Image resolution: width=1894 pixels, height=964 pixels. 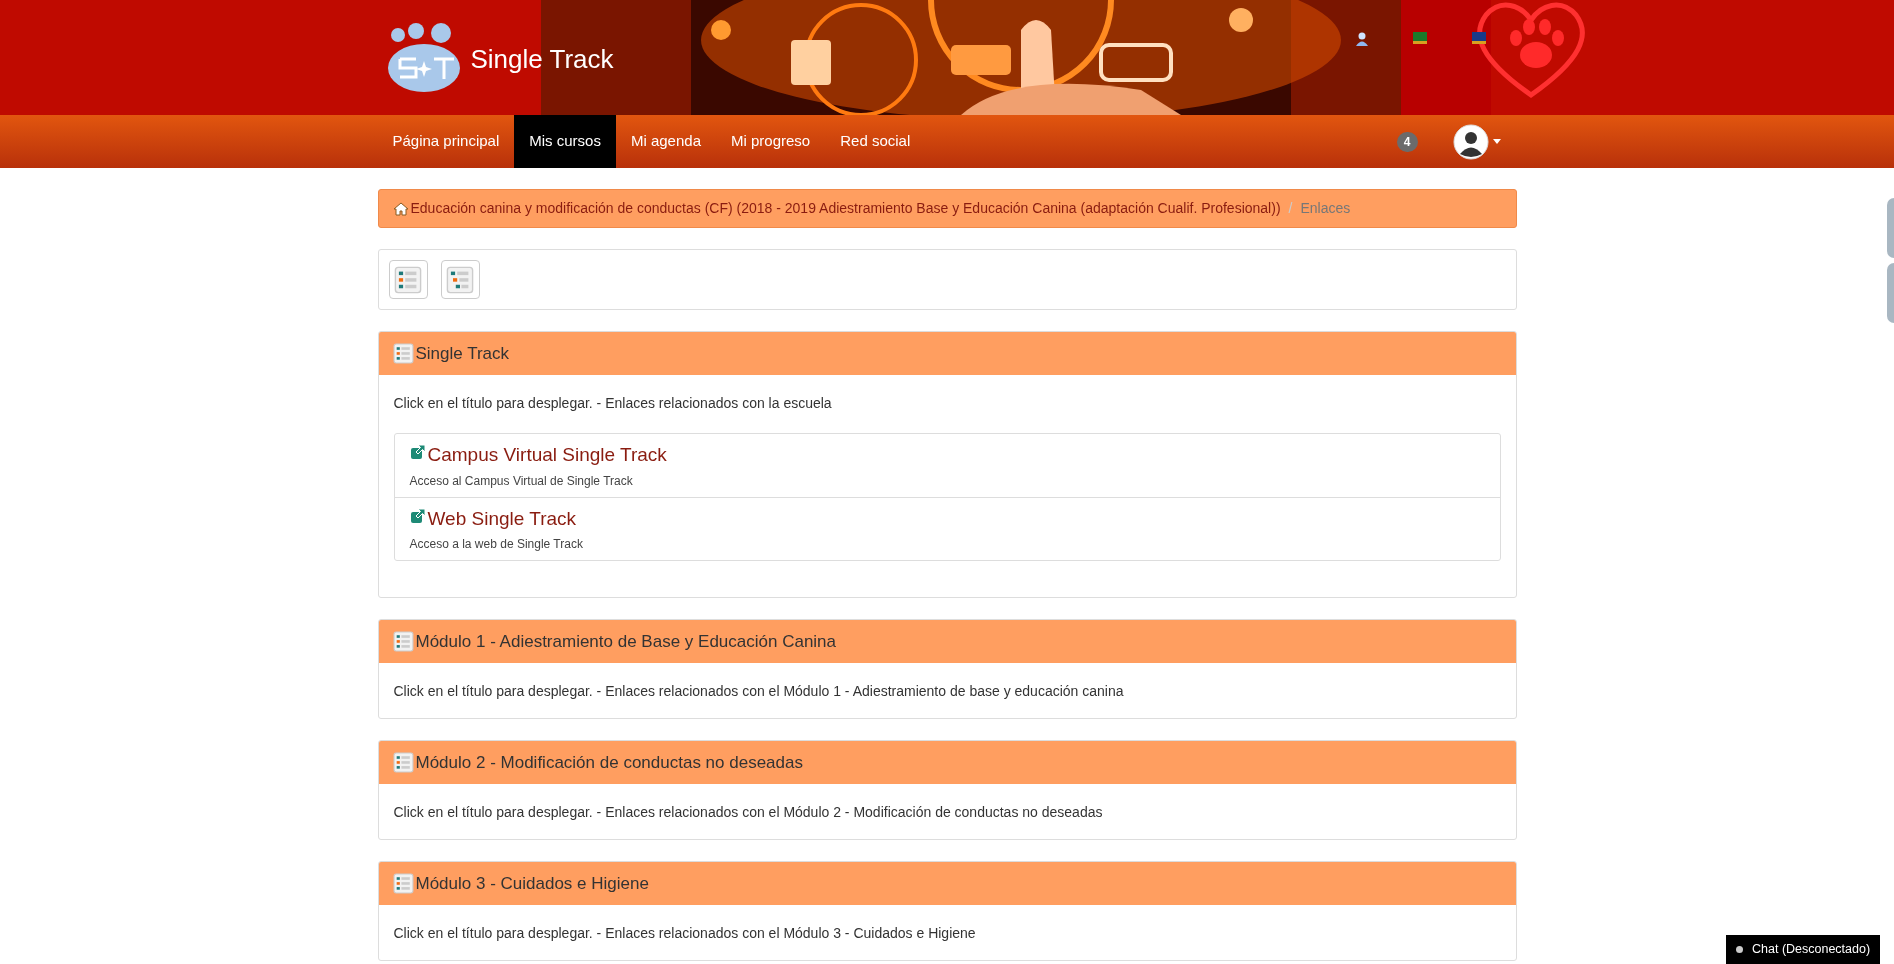 What do you see at coordinates (759, 691) in the screenshot?
I see `section-description: Click en el título para desplegar. - Enlaces relacionados con el Módulo 1 - Adiestramiento de base y educación canina` at bounding box center [759, 691].